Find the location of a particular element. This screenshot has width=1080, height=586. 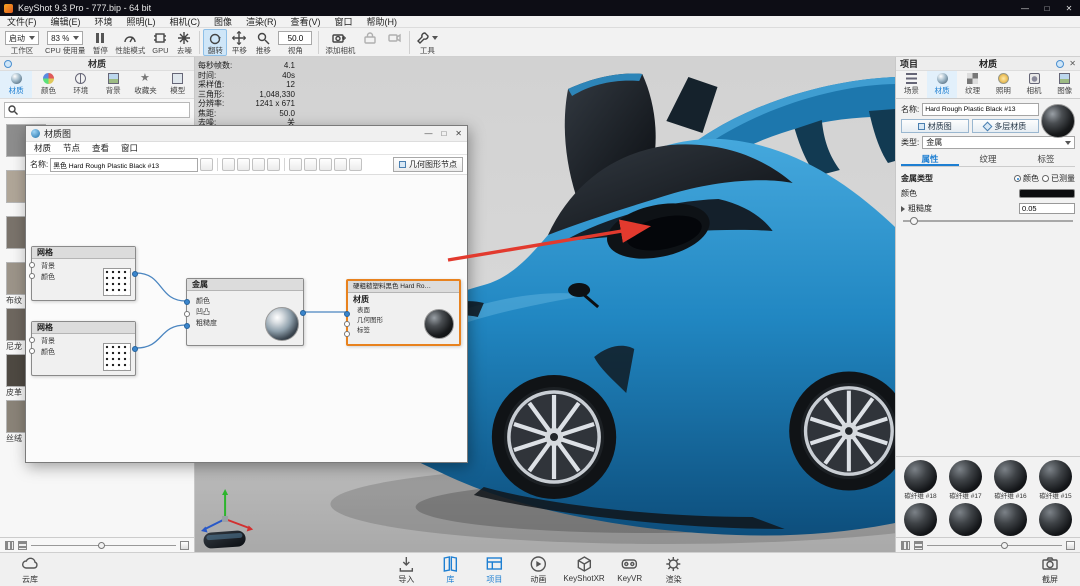

keyvr-button: KeyVR is located at coordinates (630, 569).